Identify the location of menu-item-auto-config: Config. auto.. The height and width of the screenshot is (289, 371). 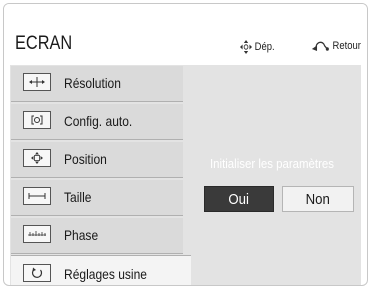
(97, 122).